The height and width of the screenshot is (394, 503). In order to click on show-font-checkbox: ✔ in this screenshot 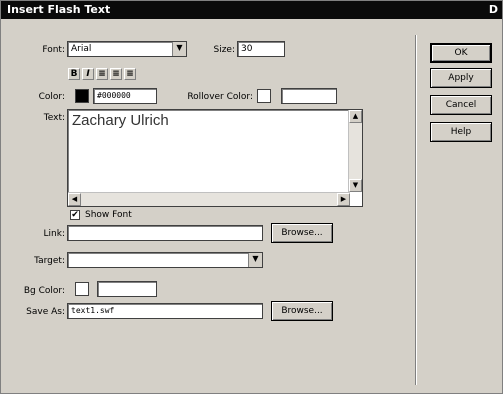, I will do `click(75, 215)`.